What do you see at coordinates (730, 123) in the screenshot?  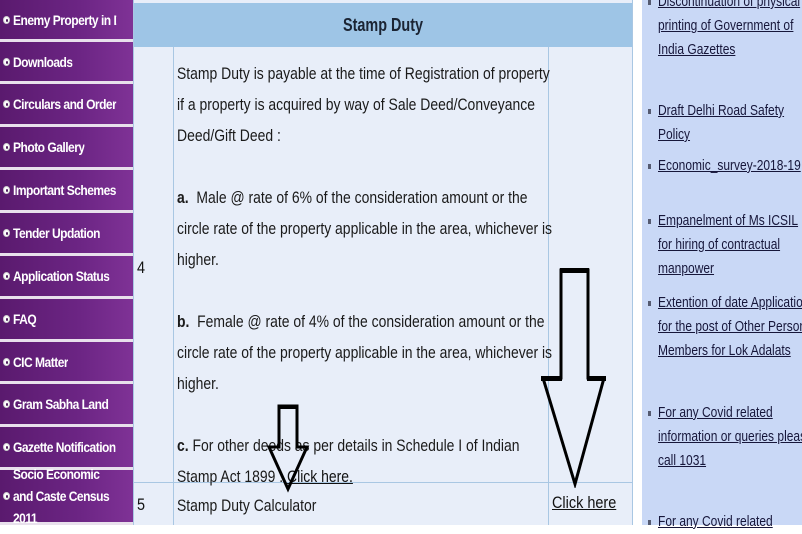 I see `news-link: Draft Delhi Road Safety Policy` at bounding box center [730, 123].